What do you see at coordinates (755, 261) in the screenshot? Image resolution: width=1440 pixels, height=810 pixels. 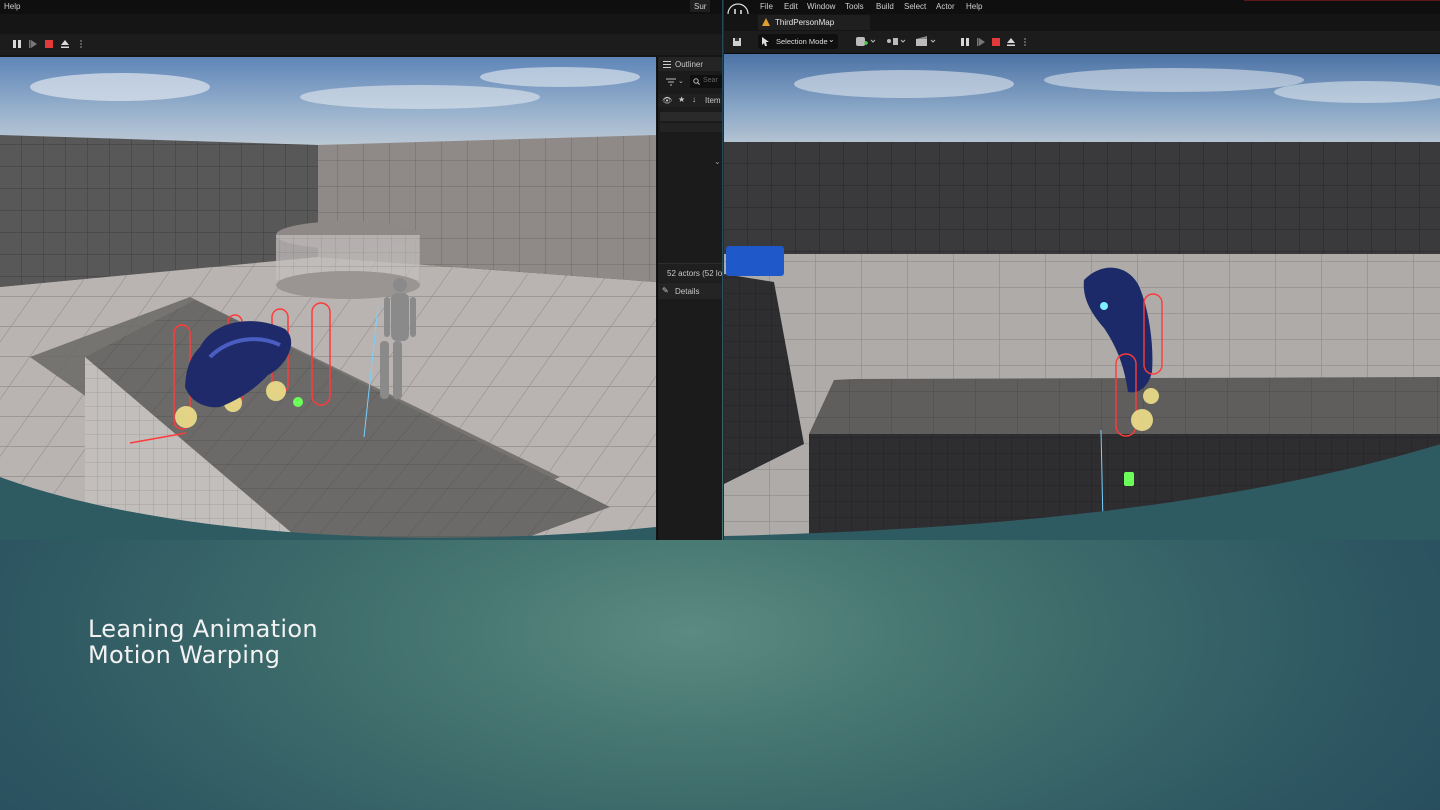 I see `blue-block` at bounding box center [755, 261].